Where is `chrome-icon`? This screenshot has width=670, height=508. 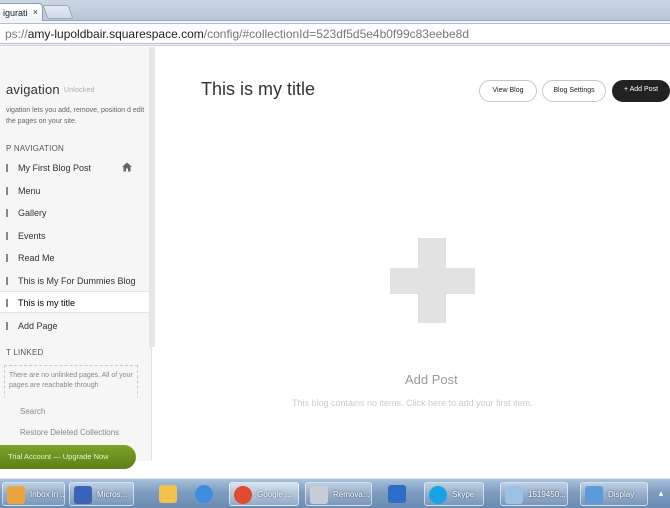 chrome-icon is located at coordinates (243, 495).